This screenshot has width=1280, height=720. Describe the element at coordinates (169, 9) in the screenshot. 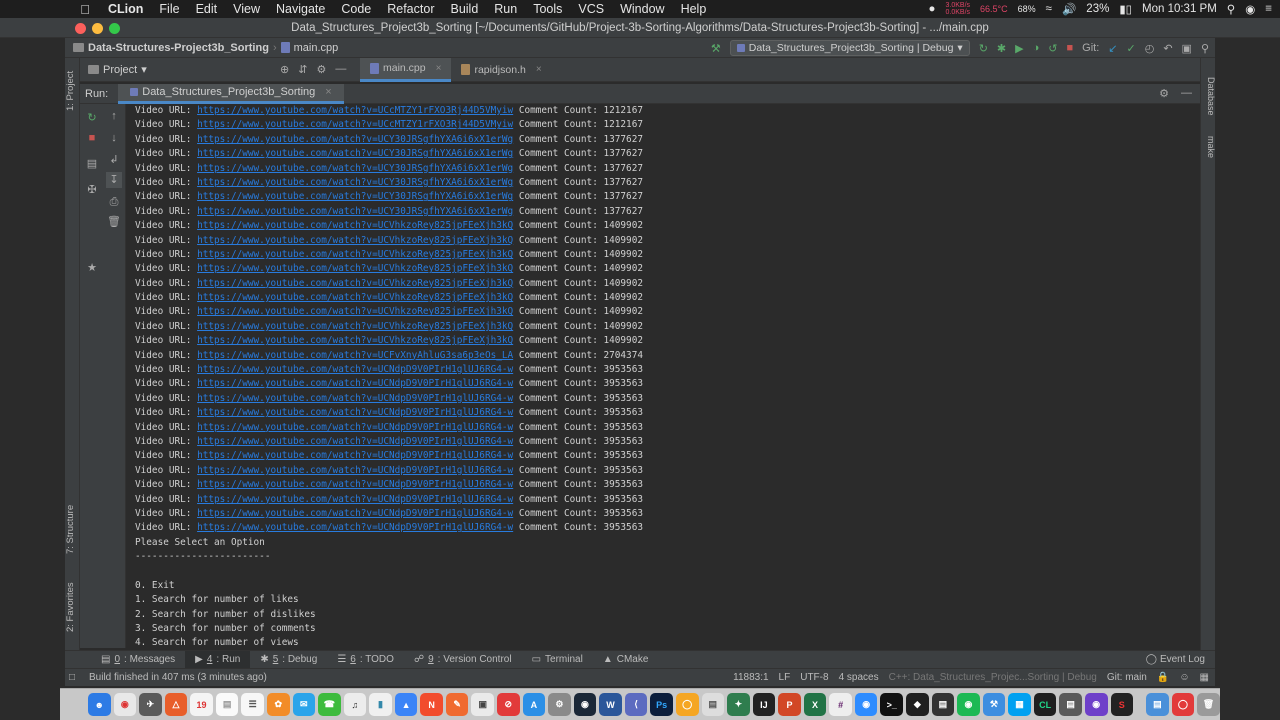

I see `menu-file: File` at that location.